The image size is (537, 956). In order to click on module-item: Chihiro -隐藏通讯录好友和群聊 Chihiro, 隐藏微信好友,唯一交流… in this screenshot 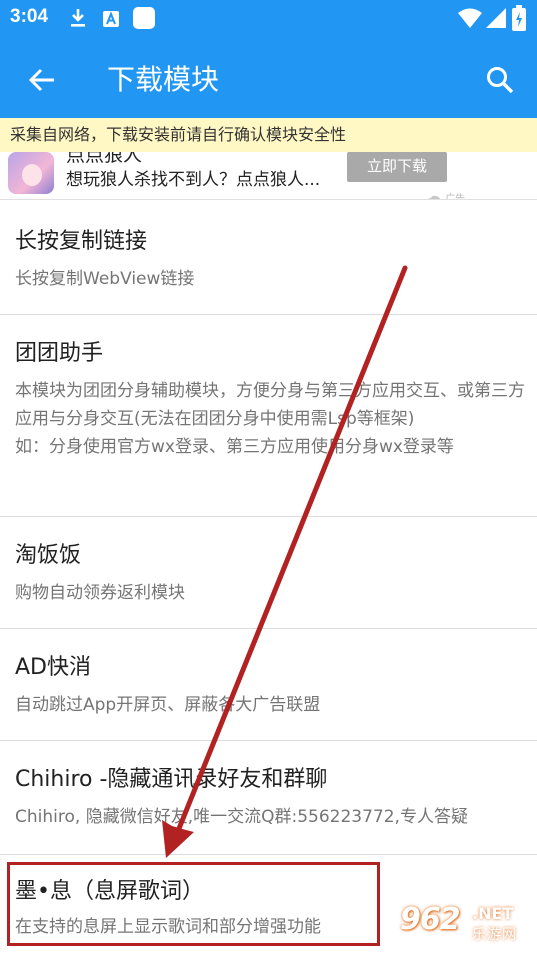, I will do `click(268, 798)`.